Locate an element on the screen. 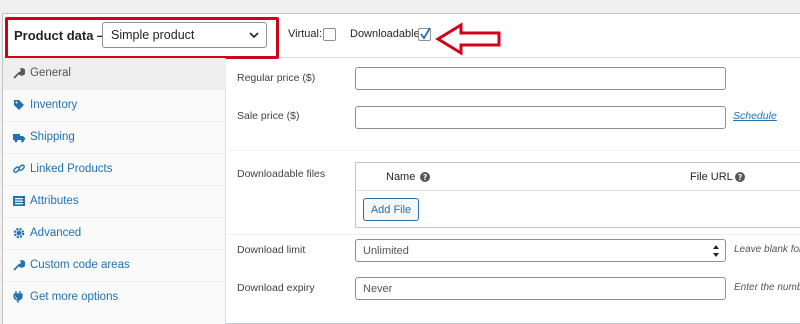 The image size is (800, 324). link-icon is located at coordinates (19, 169).